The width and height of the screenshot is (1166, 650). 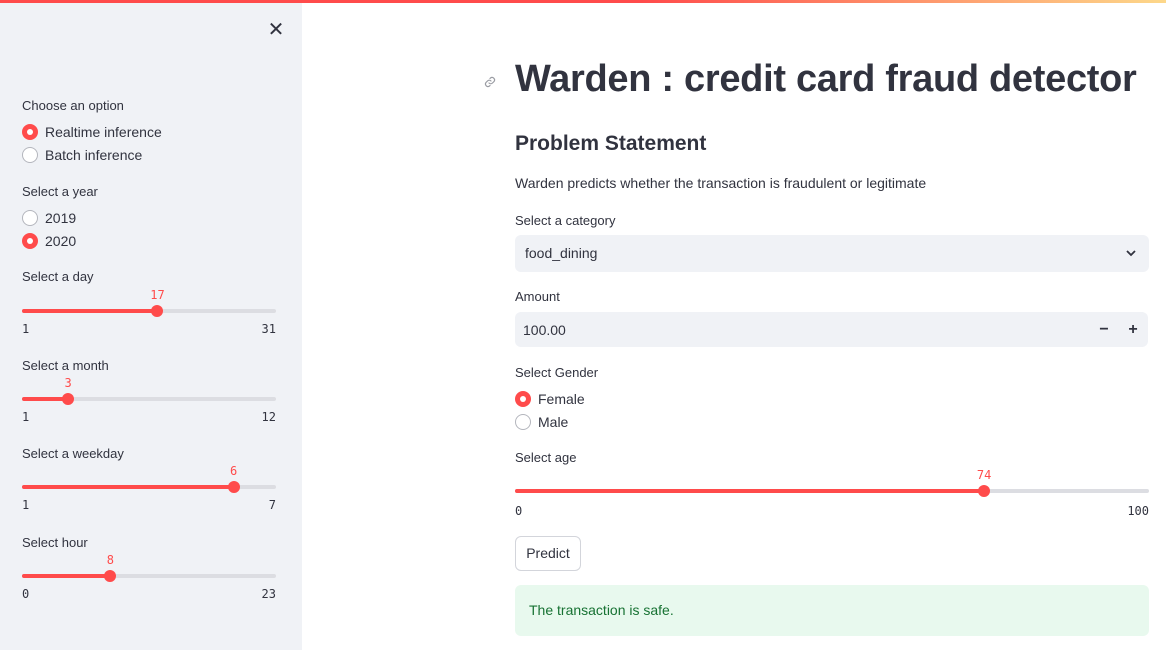 I want to click on predict-button: Predict, so click(x=548, y=553).